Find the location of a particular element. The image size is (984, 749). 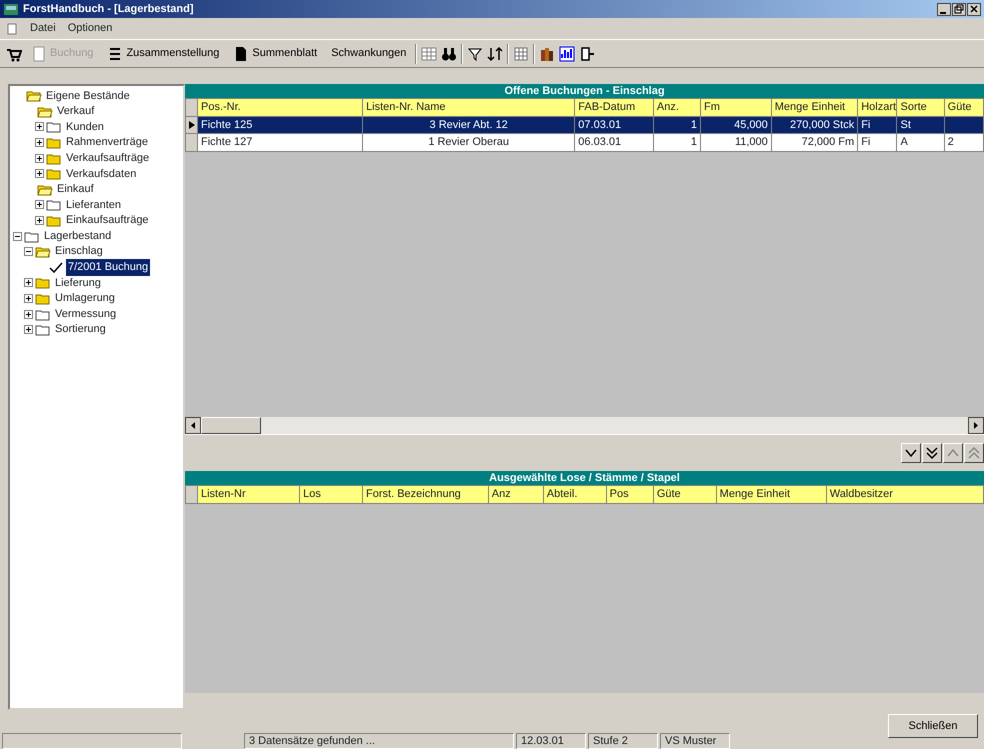

tree-item: 7/2001 Buchung is located at coordinates (108, 267).